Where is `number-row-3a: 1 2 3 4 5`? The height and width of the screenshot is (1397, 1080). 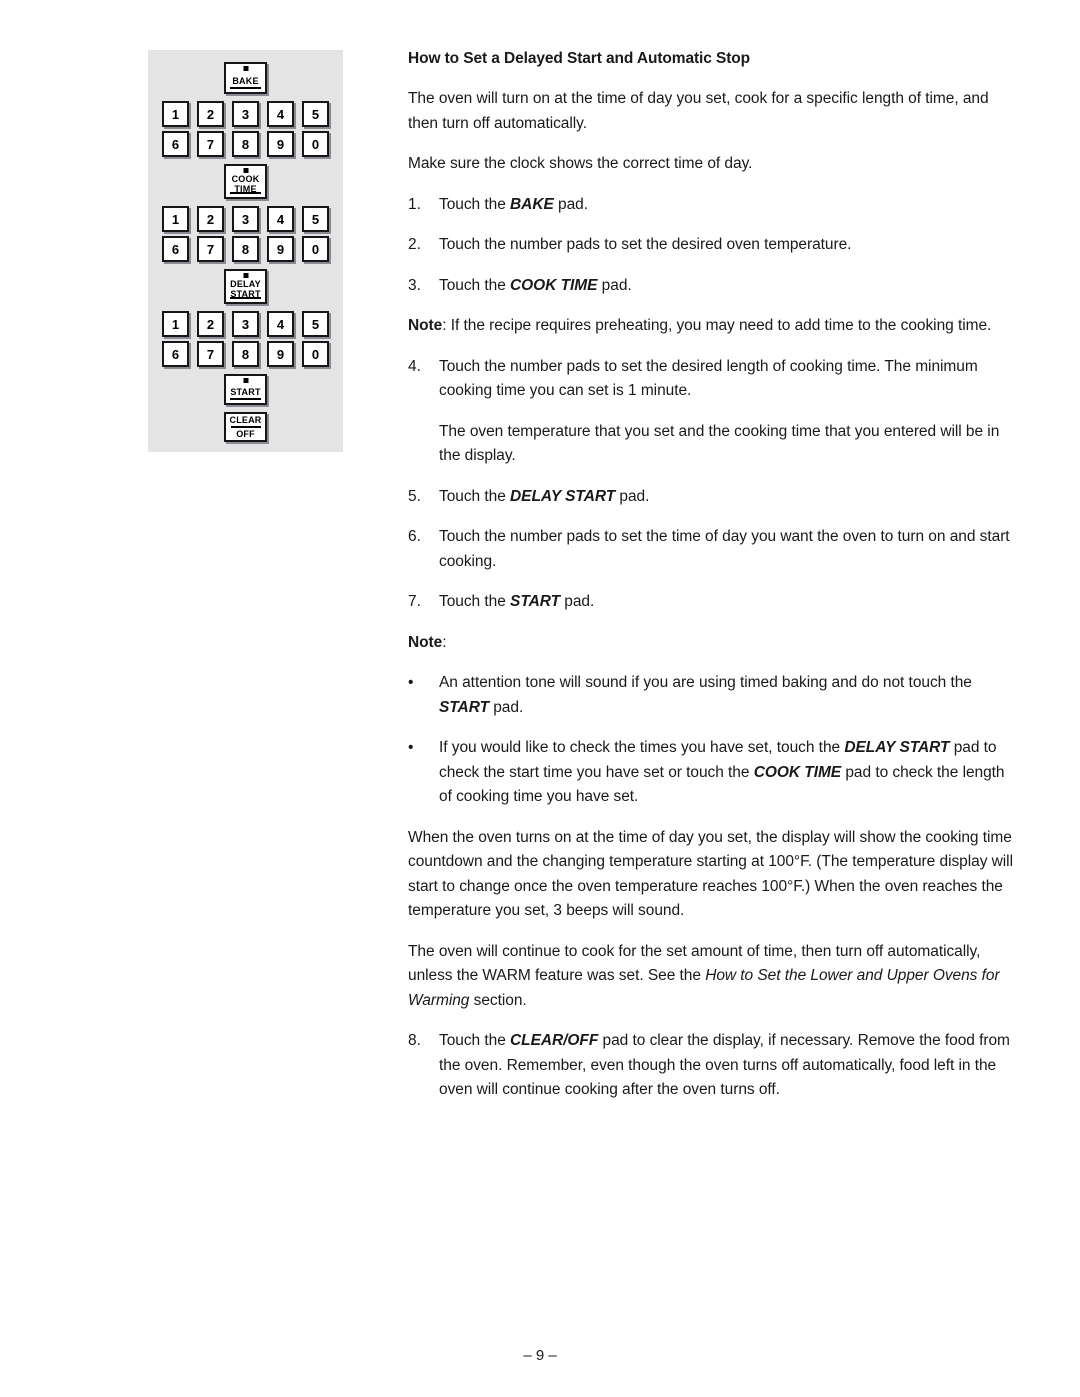
number-row-3a: 1 2 3 4 5 is located at coordinates (245, 324).